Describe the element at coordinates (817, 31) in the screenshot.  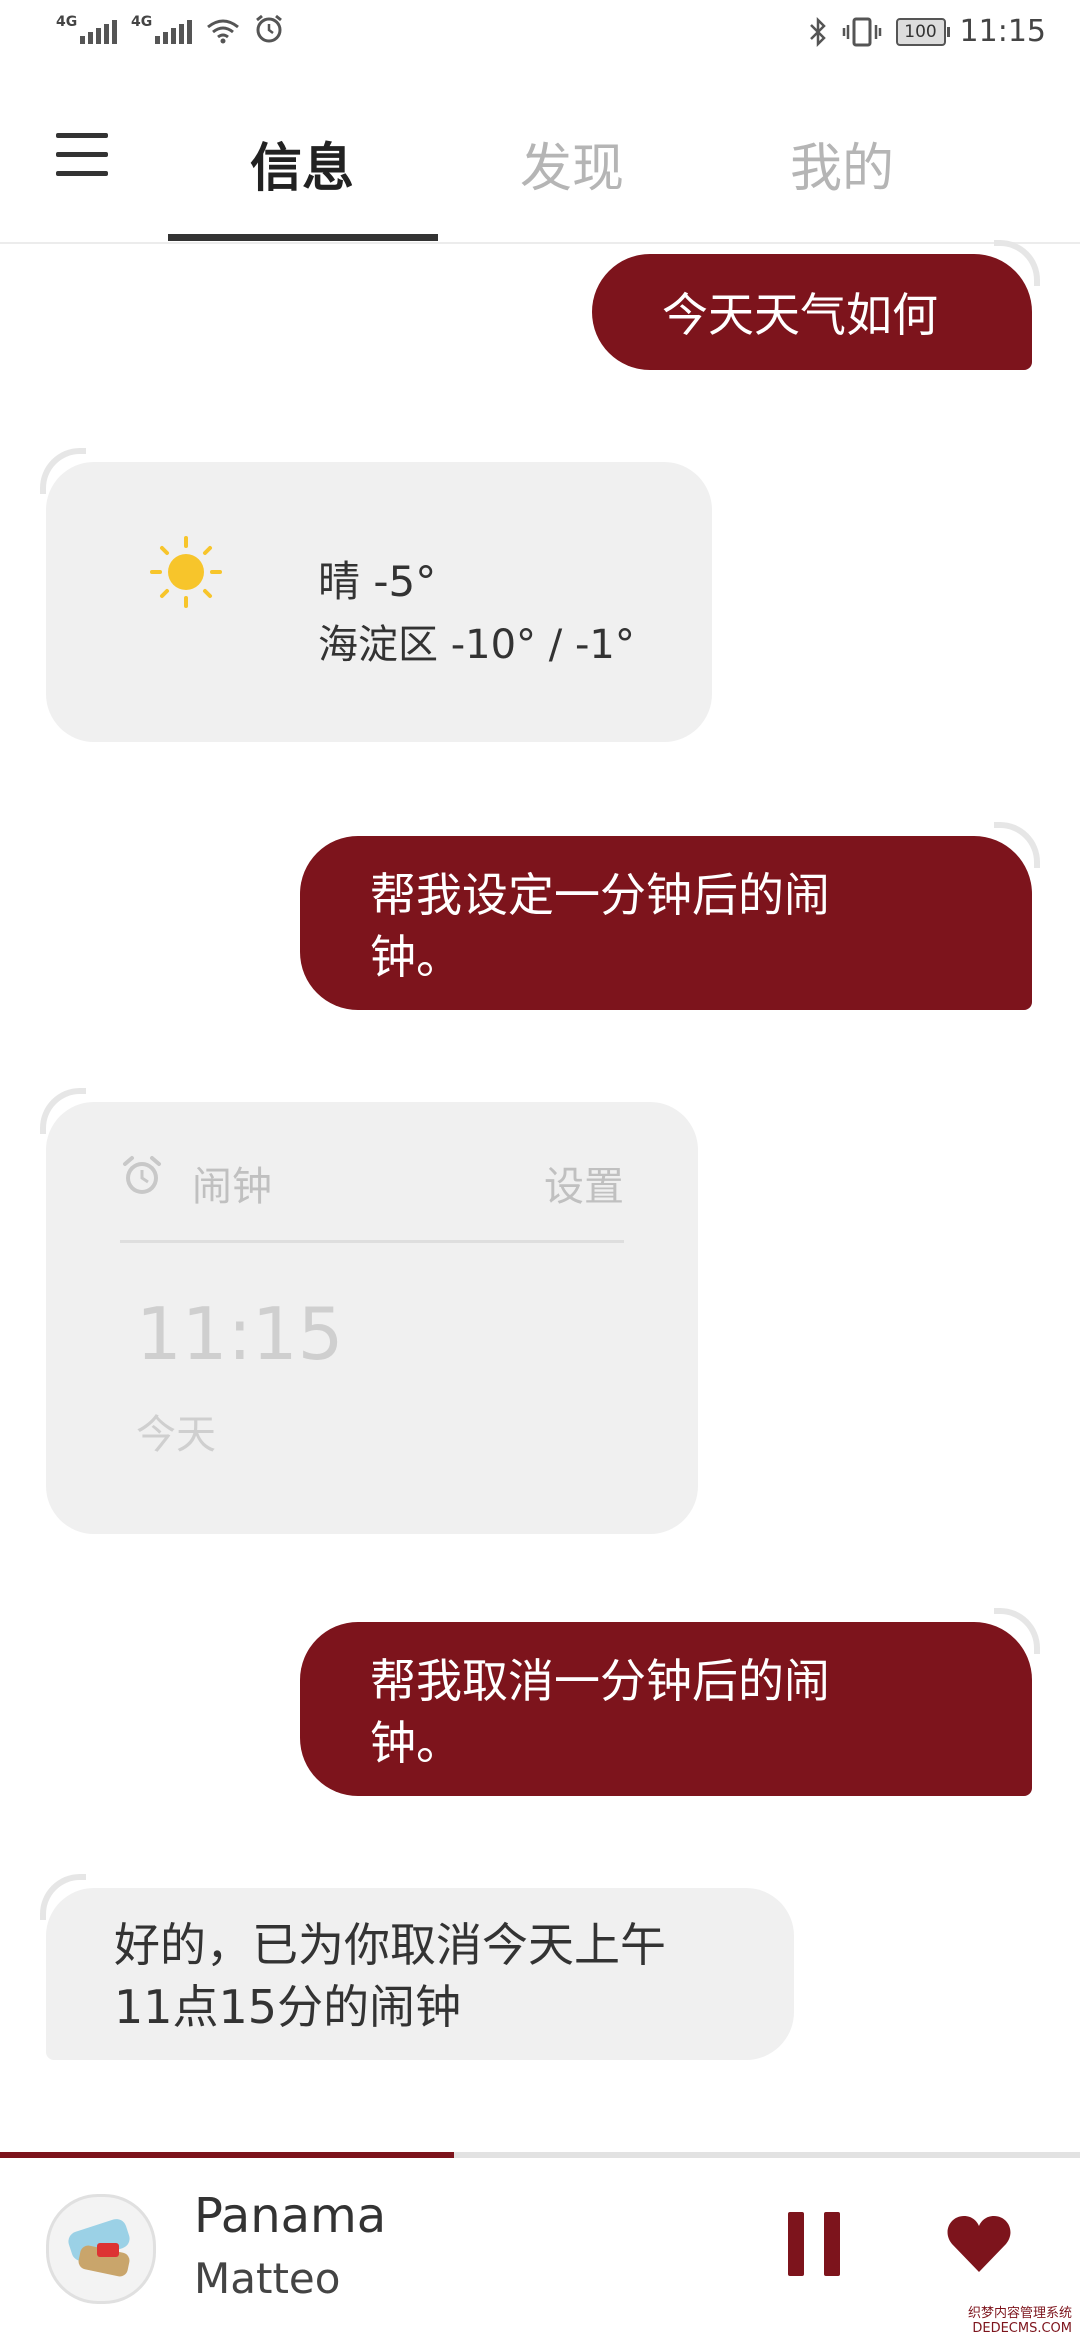
I see `bluetooth-icon` at that location.